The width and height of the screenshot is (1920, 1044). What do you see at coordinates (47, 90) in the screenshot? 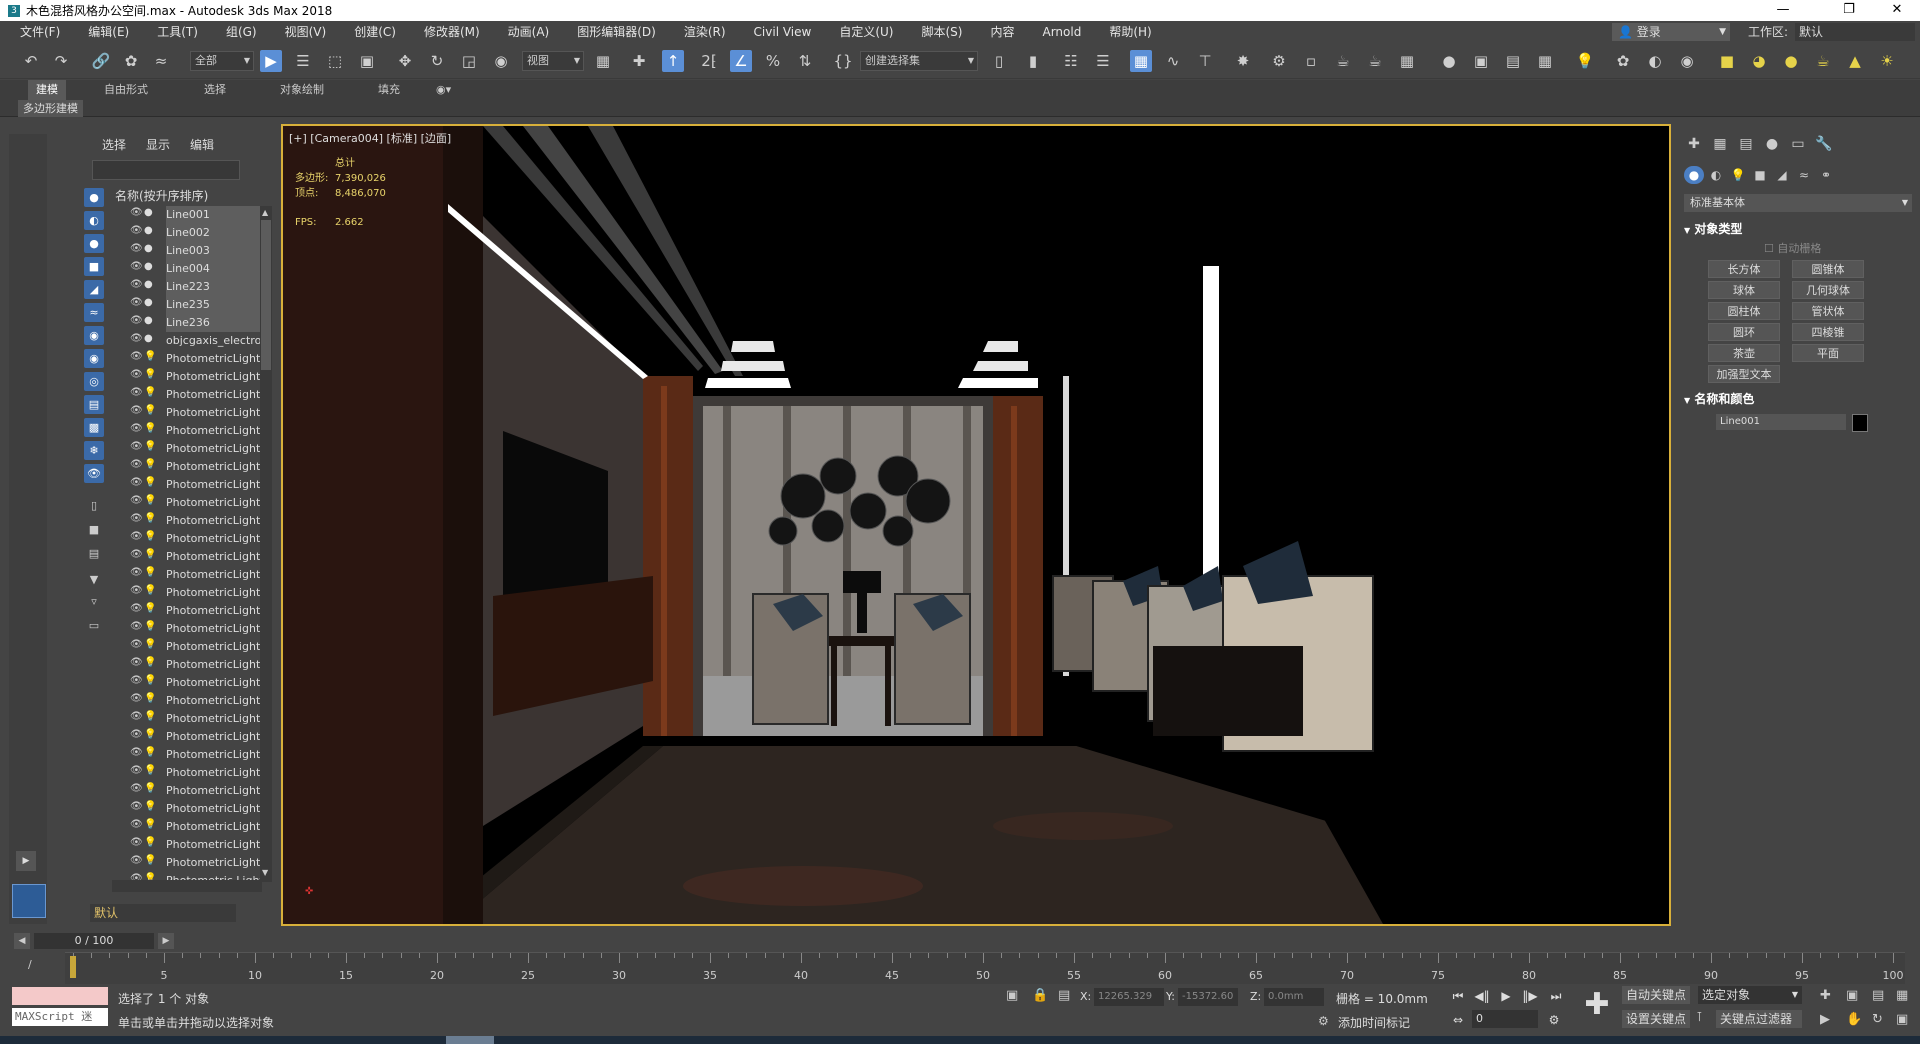
I see `ribbon-tab-modeling: 建模` at bounding box center [47, 90].